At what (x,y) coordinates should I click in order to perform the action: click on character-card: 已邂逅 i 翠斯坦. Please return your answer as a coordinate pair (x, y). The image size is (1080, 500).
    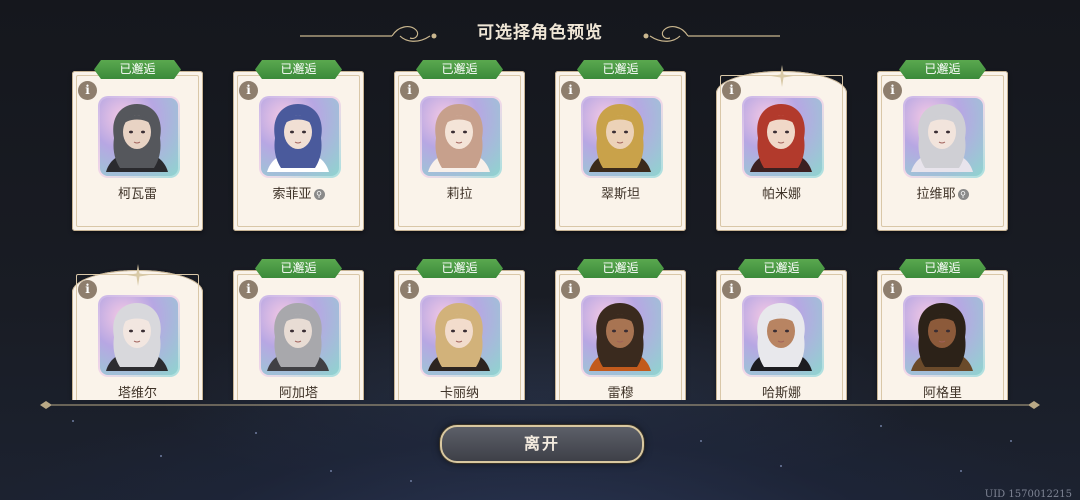
    Looking at the image, I should click on (620, 145).